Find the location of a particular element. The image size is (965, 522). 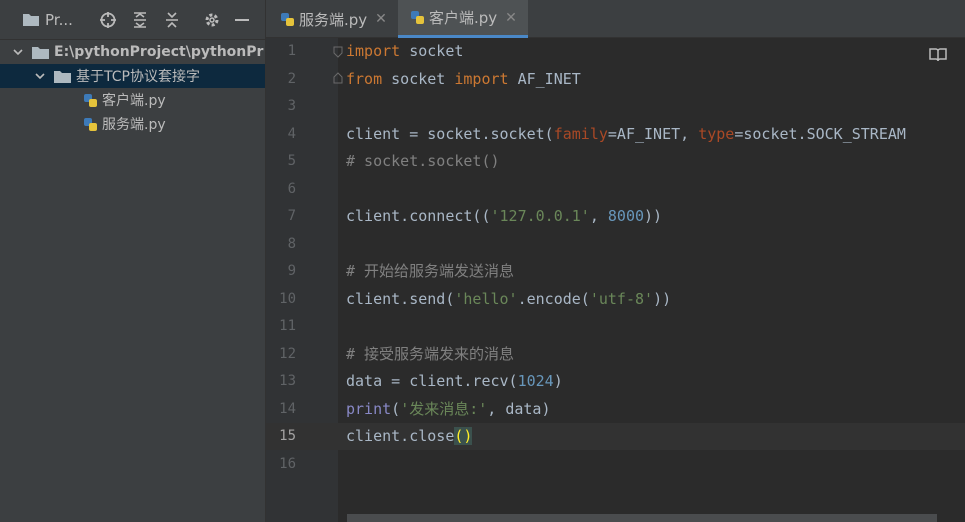

line-number: 10 is located at coordinates (287, 299).